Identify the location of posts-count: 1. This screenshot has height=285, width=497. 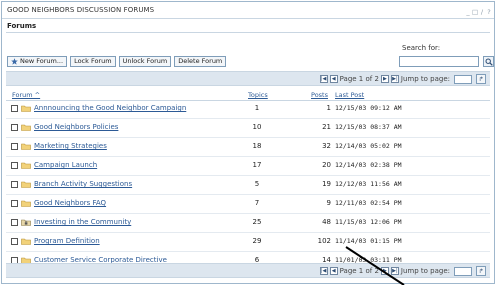
(328, 108).